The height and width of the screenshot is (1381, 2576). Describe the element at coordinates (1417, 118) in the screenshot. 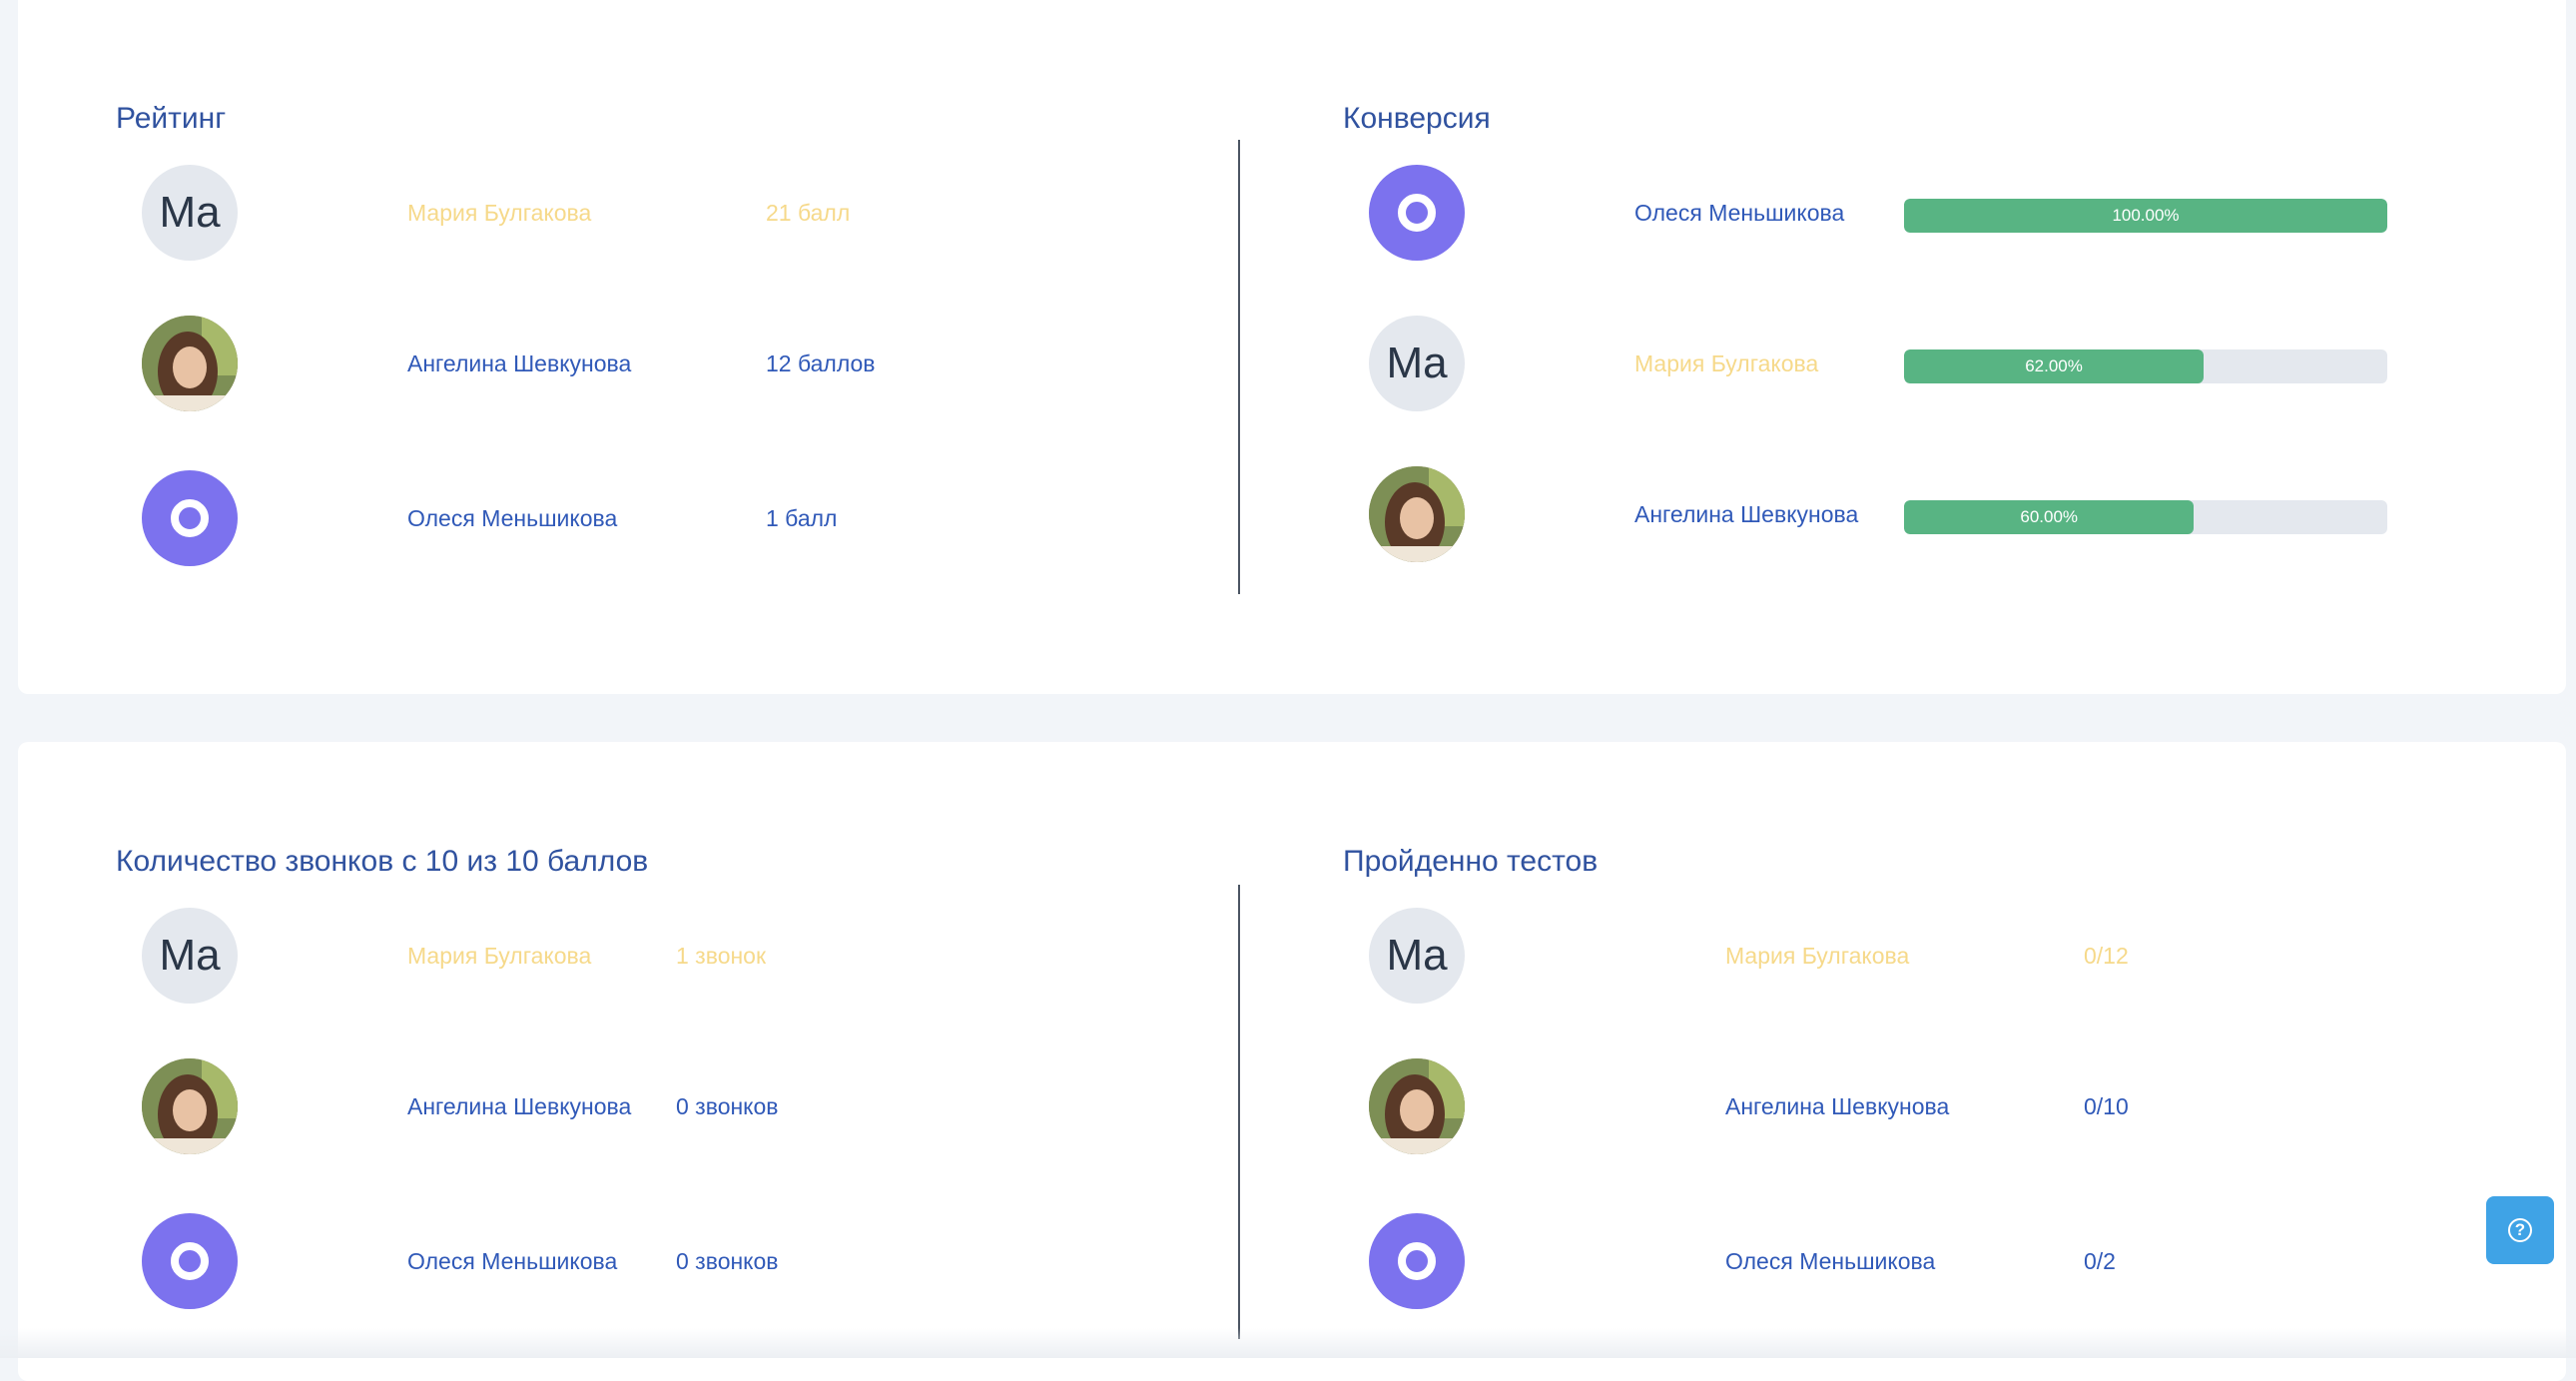

I see `conversion-title: Конверсия` at that location.